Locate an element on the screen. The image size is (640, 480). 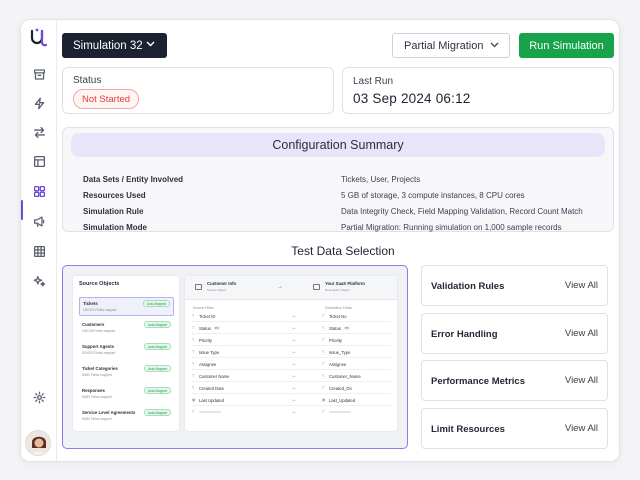
source-field: Status is located at coordinates (205, 328).